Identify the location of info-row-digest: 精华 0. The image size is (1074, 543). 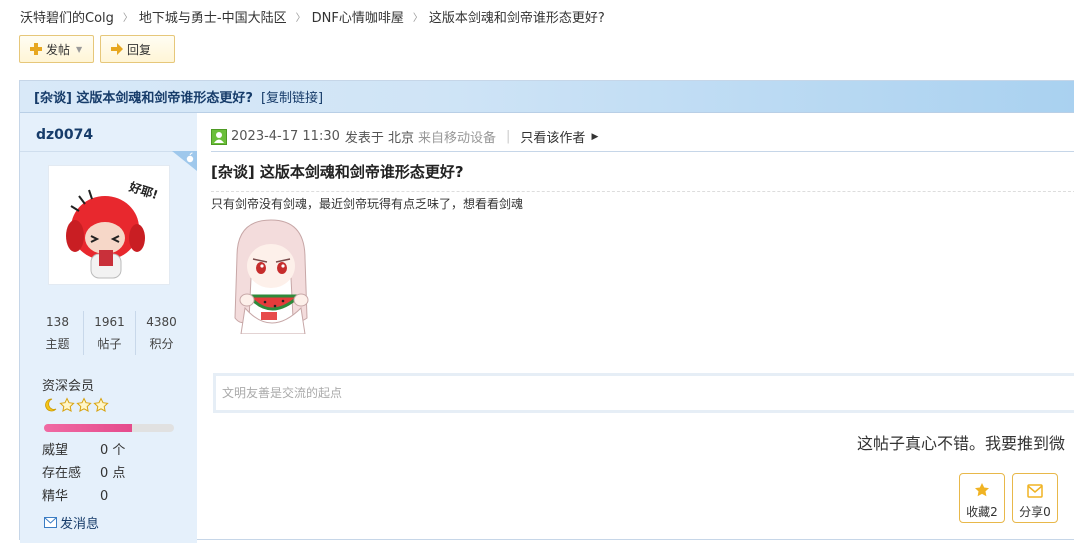
(83, 496).